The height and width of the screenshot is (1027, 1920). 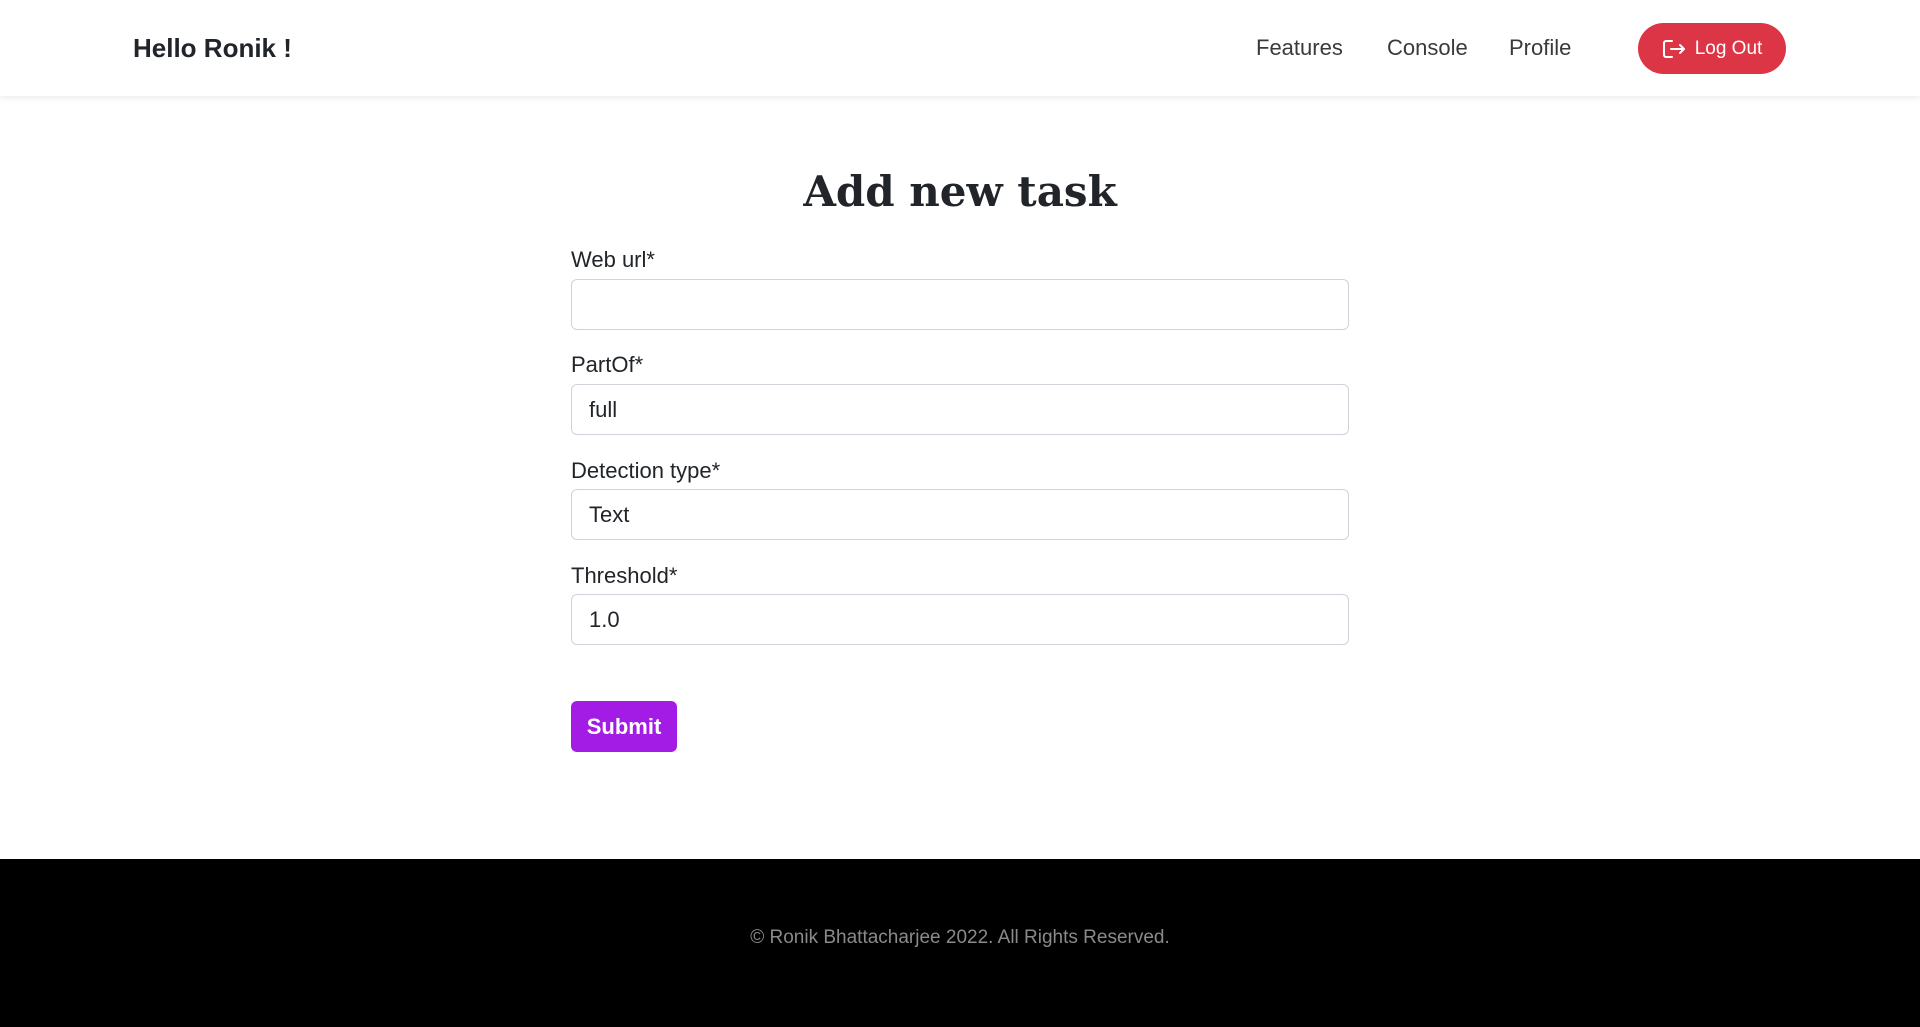 What do you see at coordinates (613, 259) in the screenshot?
I see `web-url-label: Web url*` at bounding box center [613, 259].